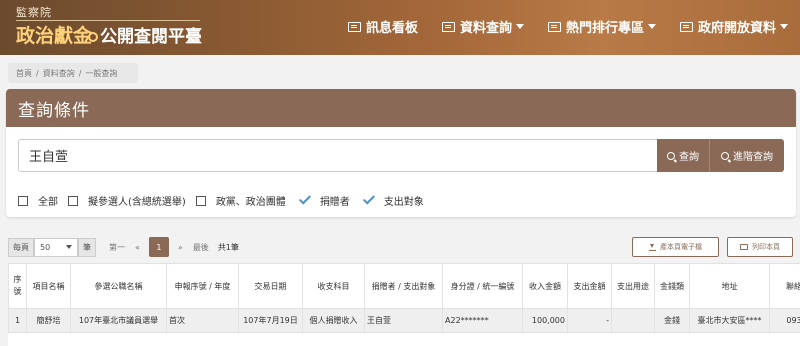 This screenshot has height=346, width=800. What do you see at coordinates (485, 28) in the screenshot?
I see `nav-item-label: 資料查詢` at bounding box center [485, 28].